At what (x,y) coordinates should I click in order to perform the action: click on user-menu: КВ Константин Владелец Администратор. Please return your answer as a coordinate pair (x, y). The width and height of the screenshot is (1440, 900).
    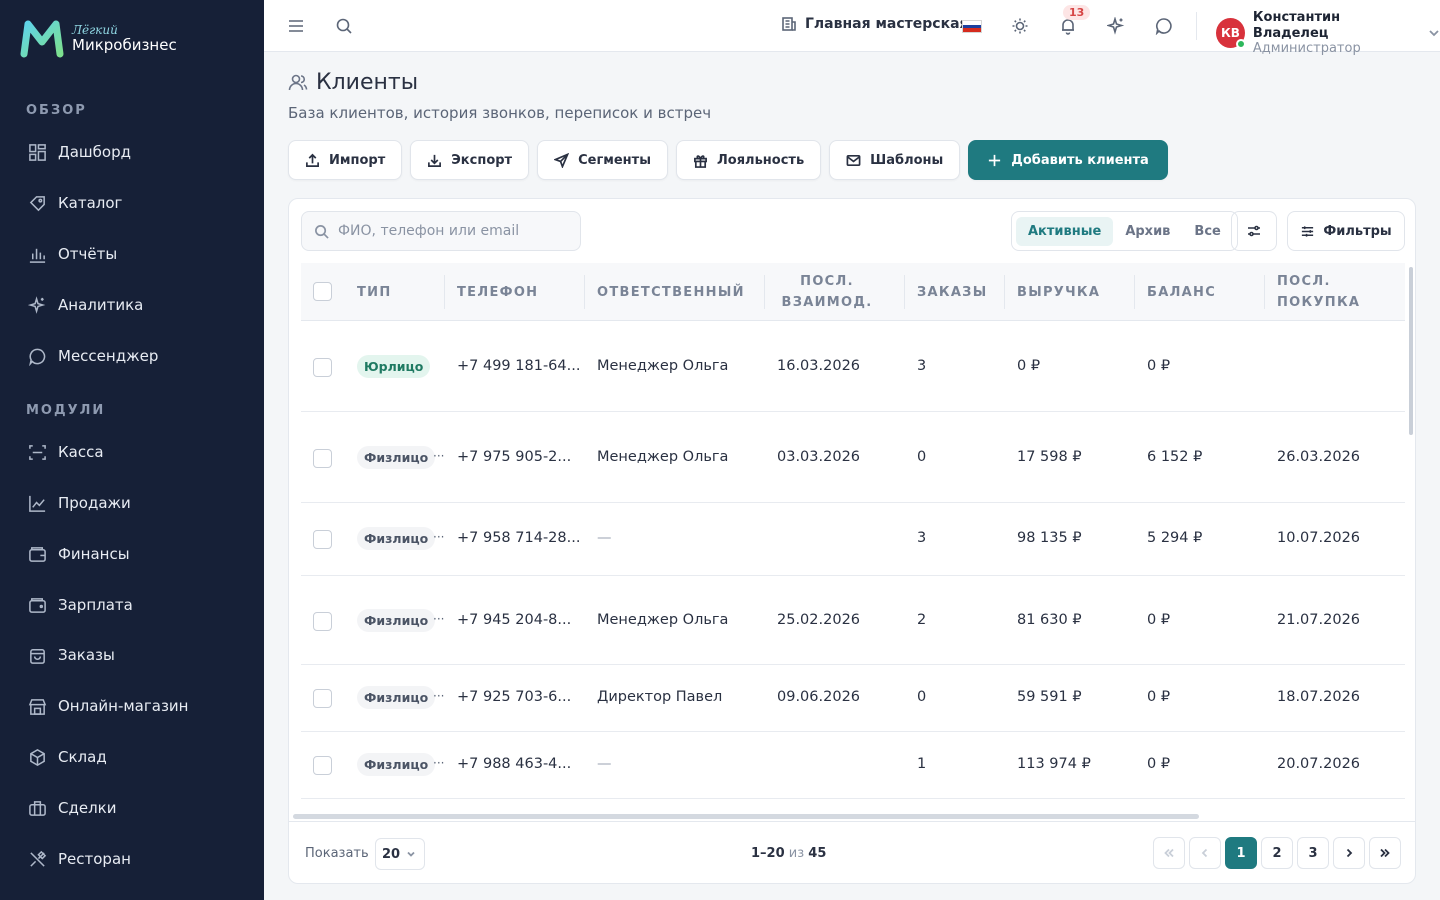
    Looking at the image, I should click on (1328, 33).